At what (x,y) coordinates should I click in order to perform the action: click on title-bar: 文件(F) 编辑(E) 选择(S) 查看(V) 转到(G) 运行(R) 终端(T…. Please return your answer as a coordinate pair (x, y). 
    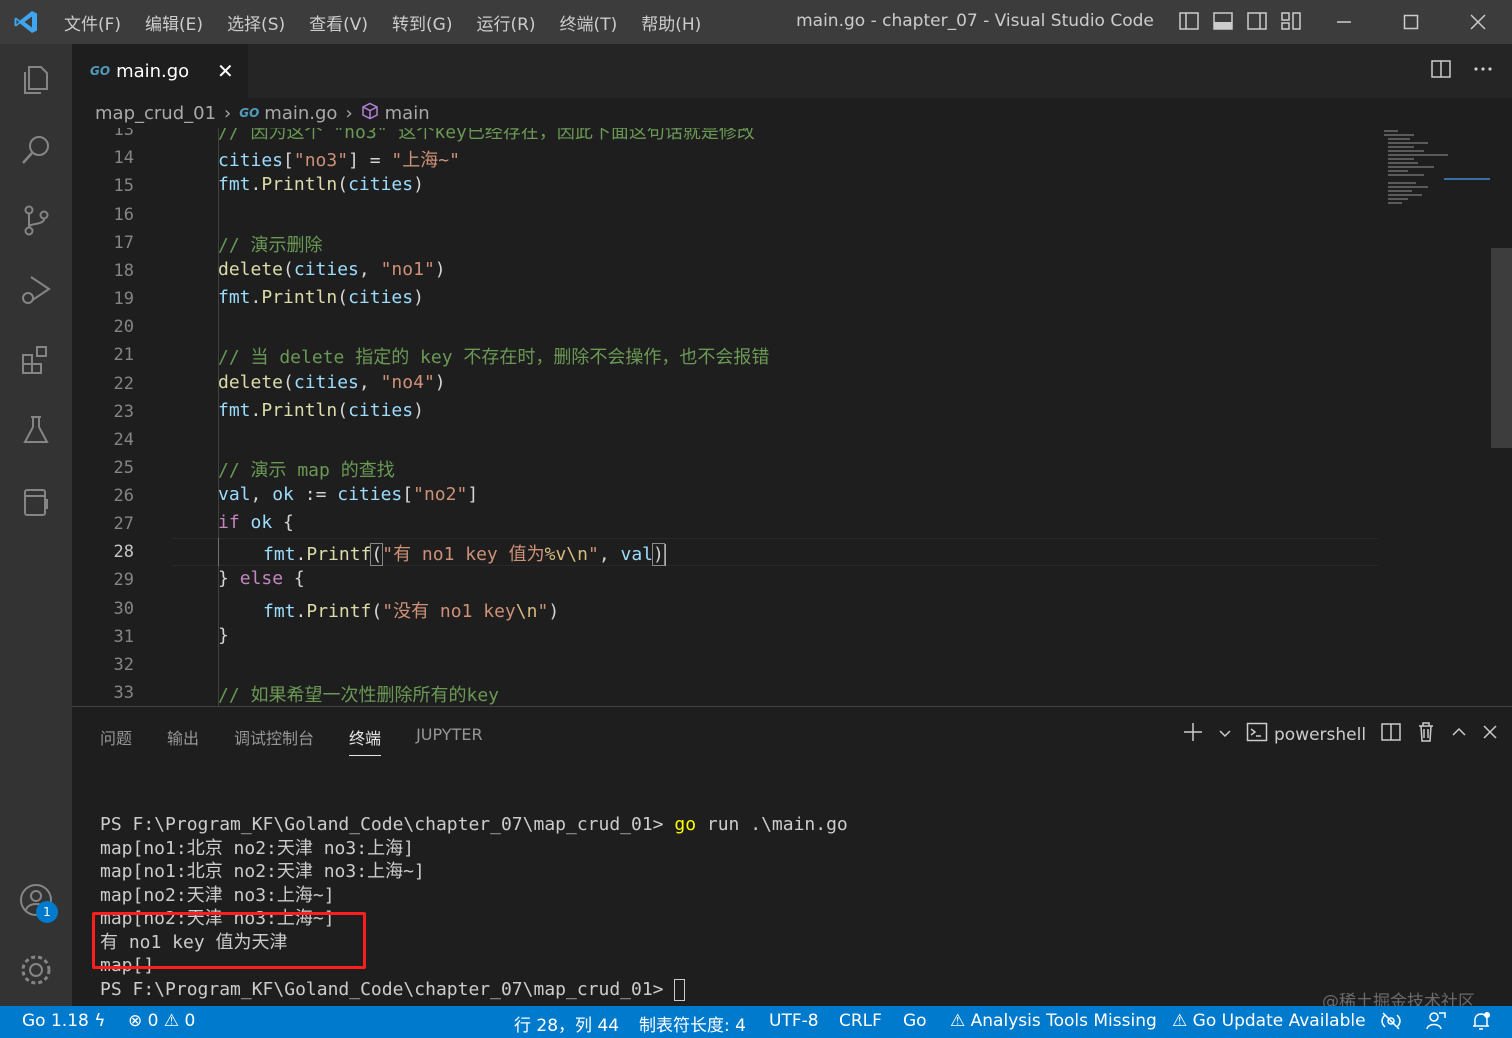
    Looking at the image, I should click on (756, 22).